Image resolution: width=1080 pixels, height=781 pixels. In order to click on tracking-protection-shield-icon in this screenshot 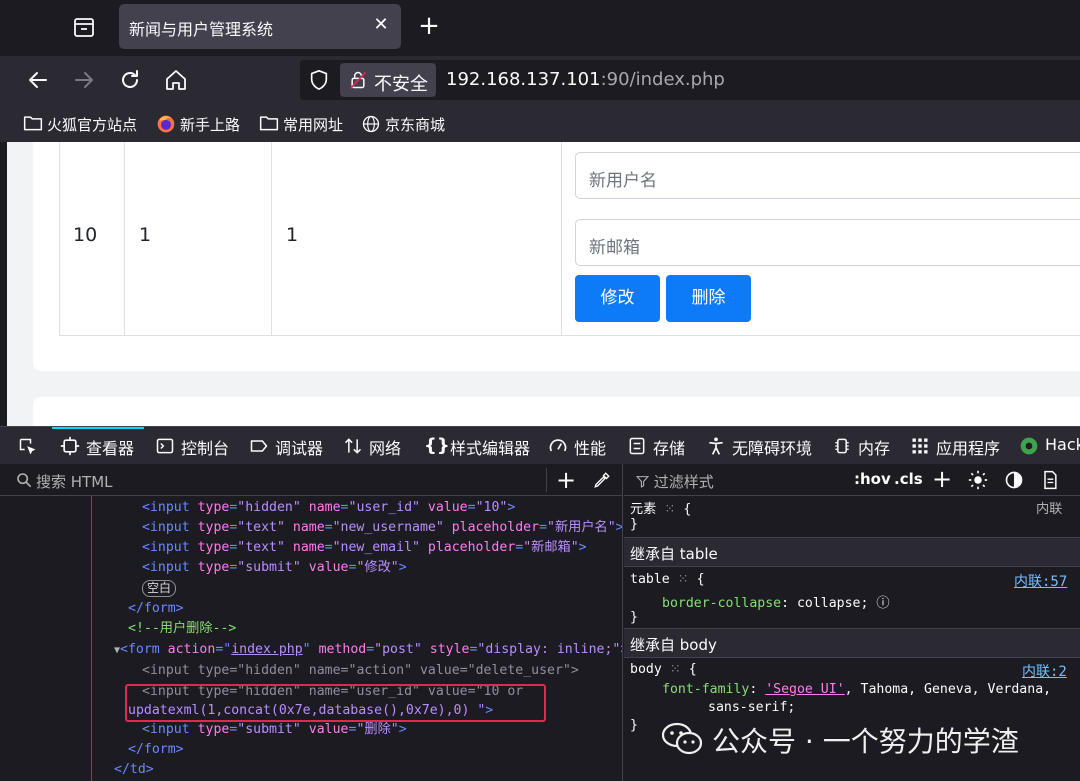, I will do `click(319, 80)`.